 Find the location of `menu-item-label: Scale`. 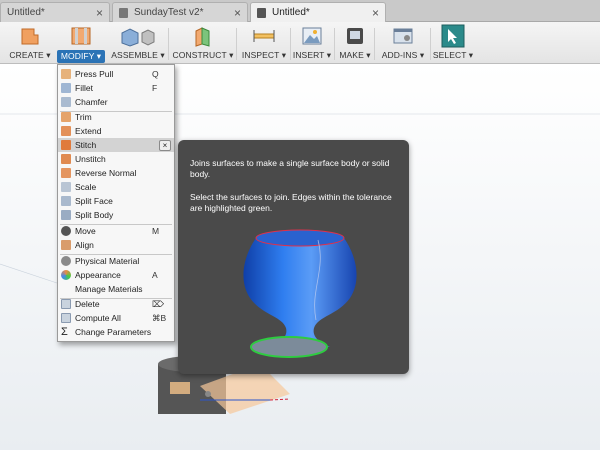

menu-item-label: Scale is located at coordinates (86, 187).